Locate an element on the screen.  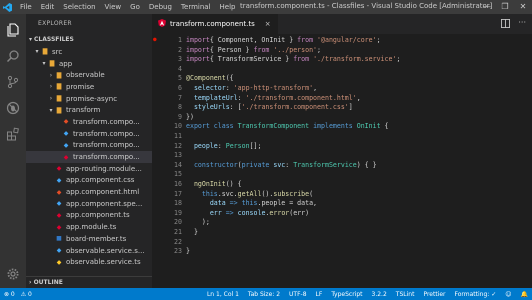
code-token: : is located at coordinates (221, 145).